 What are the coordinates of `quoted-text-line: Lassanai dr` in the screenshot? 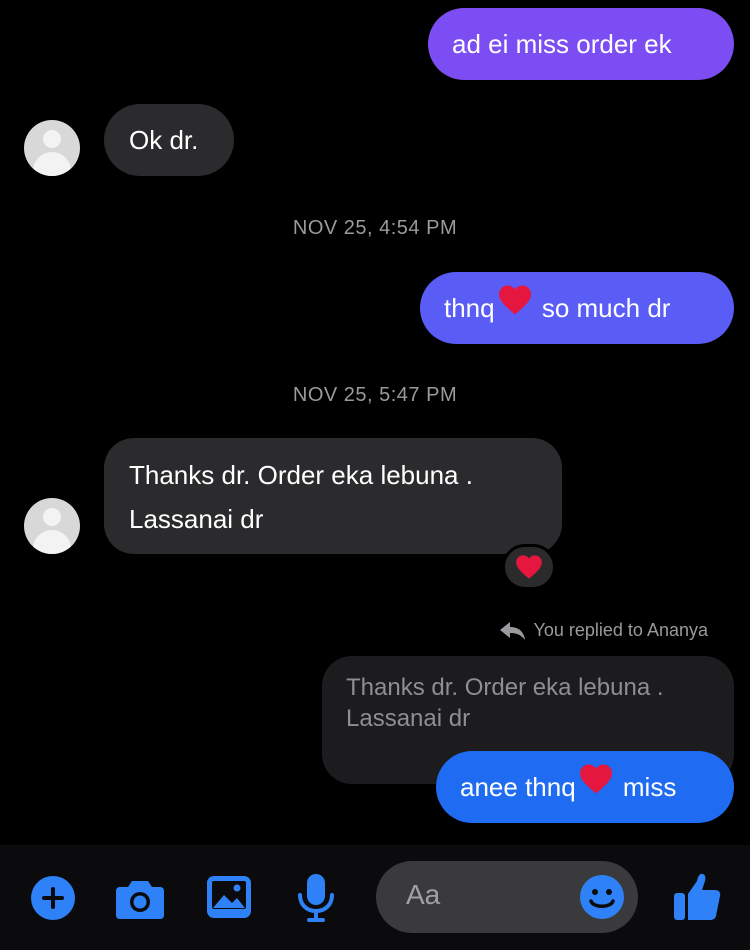 It's located at (408, 718).